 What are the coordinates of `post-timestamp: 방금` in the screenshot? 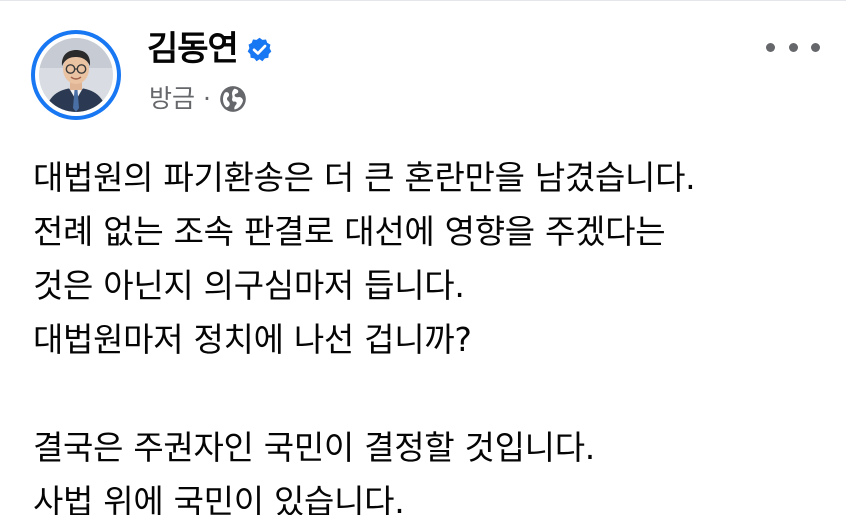 It's located at (172, 99).